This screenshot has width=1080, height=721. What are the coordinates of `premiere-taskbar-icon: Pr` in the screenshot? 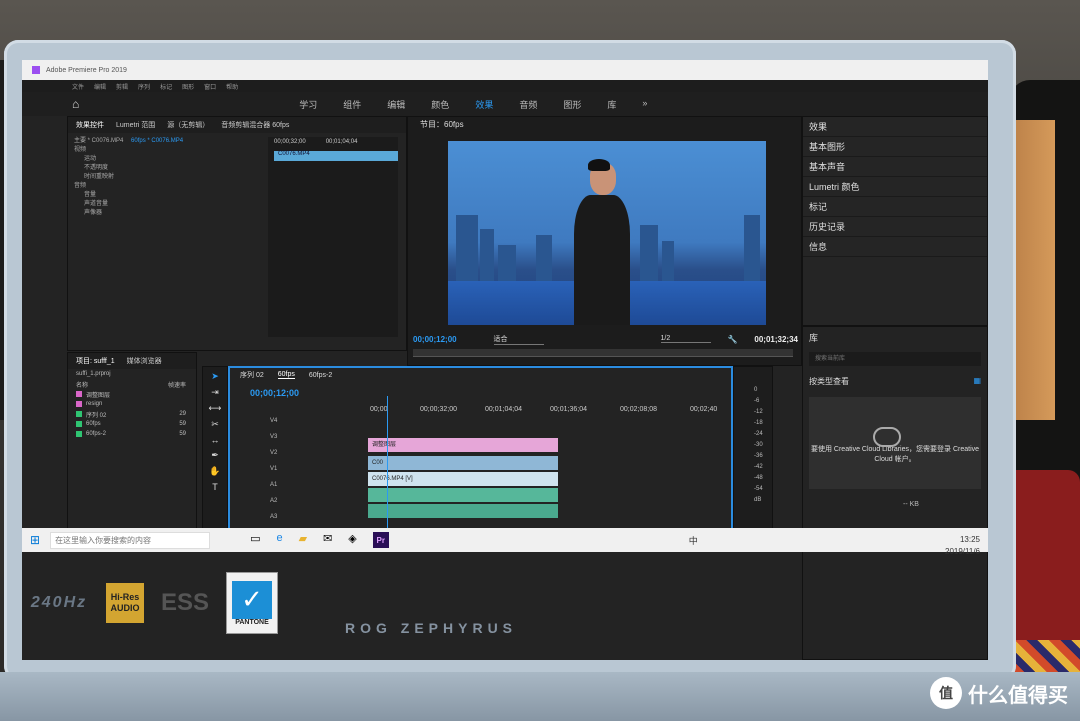 It's located at (380, 540).